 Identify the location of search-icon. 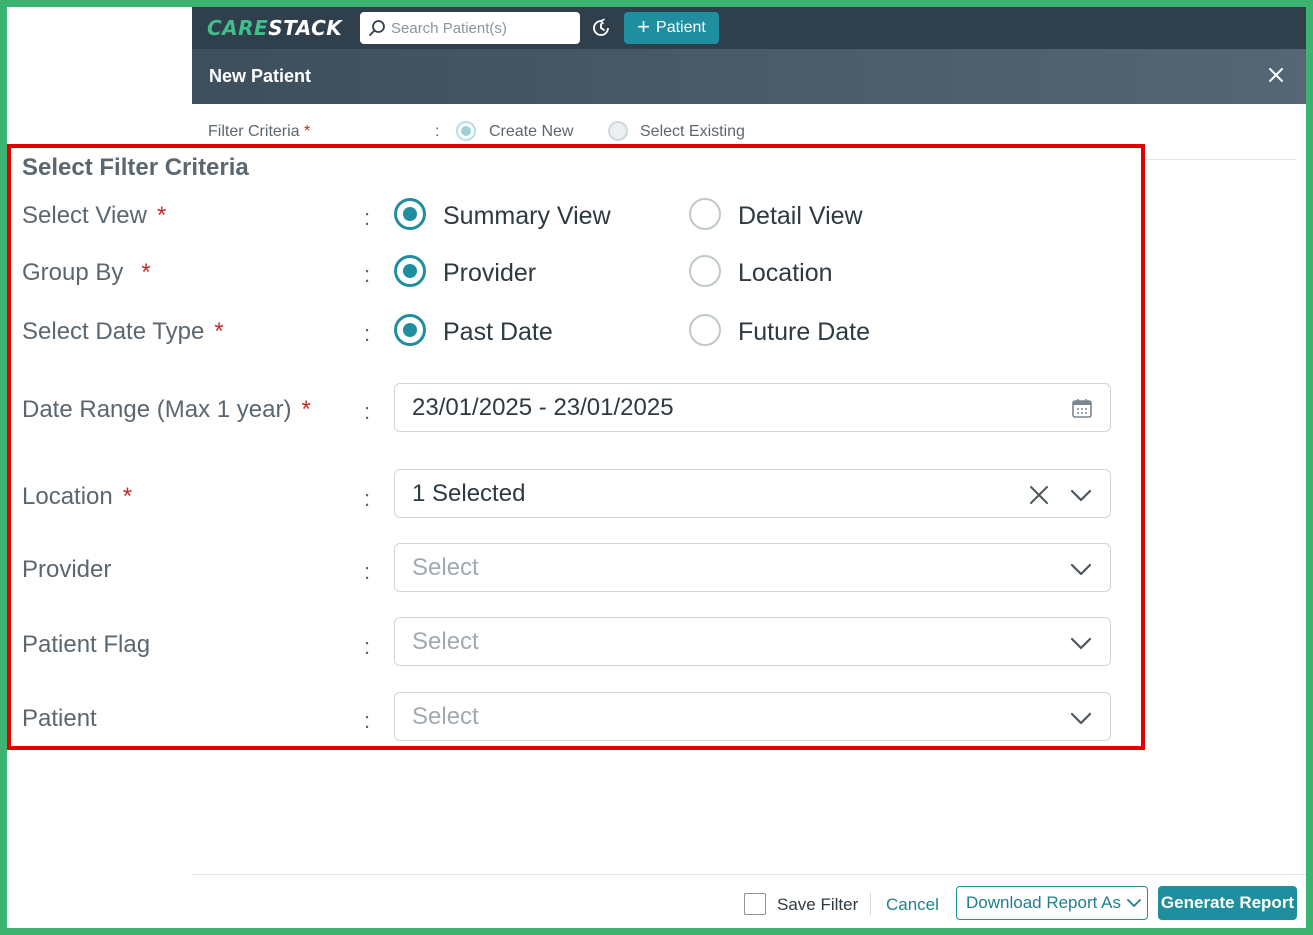
(377, 28).